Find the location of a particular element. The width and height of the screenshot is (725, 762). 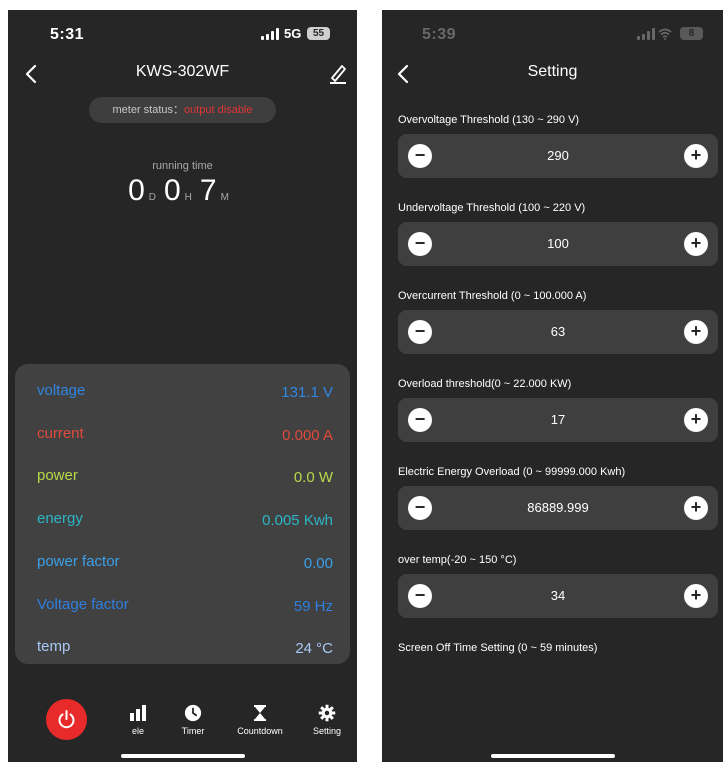

gear-icon is located at coordinates (327, 713).